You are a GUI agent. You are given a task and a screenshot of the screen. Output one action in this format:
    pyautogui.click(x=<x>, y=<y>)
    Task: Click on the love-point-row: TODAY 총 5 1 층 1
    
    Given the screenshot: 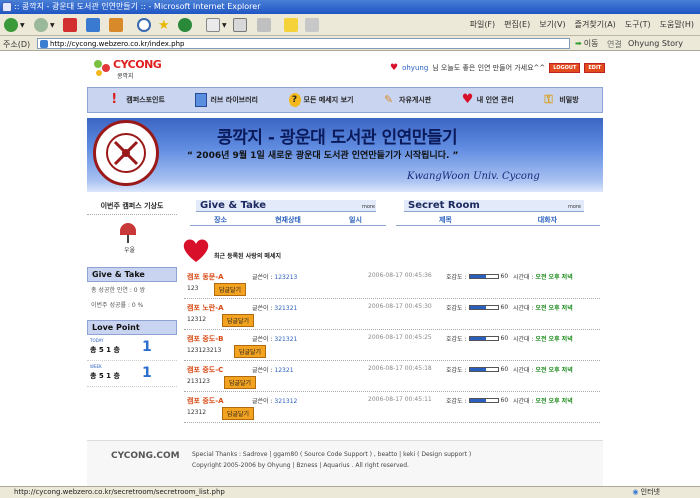 What is the action you would take?
    pyautogui.click(x=132, y=348)
    